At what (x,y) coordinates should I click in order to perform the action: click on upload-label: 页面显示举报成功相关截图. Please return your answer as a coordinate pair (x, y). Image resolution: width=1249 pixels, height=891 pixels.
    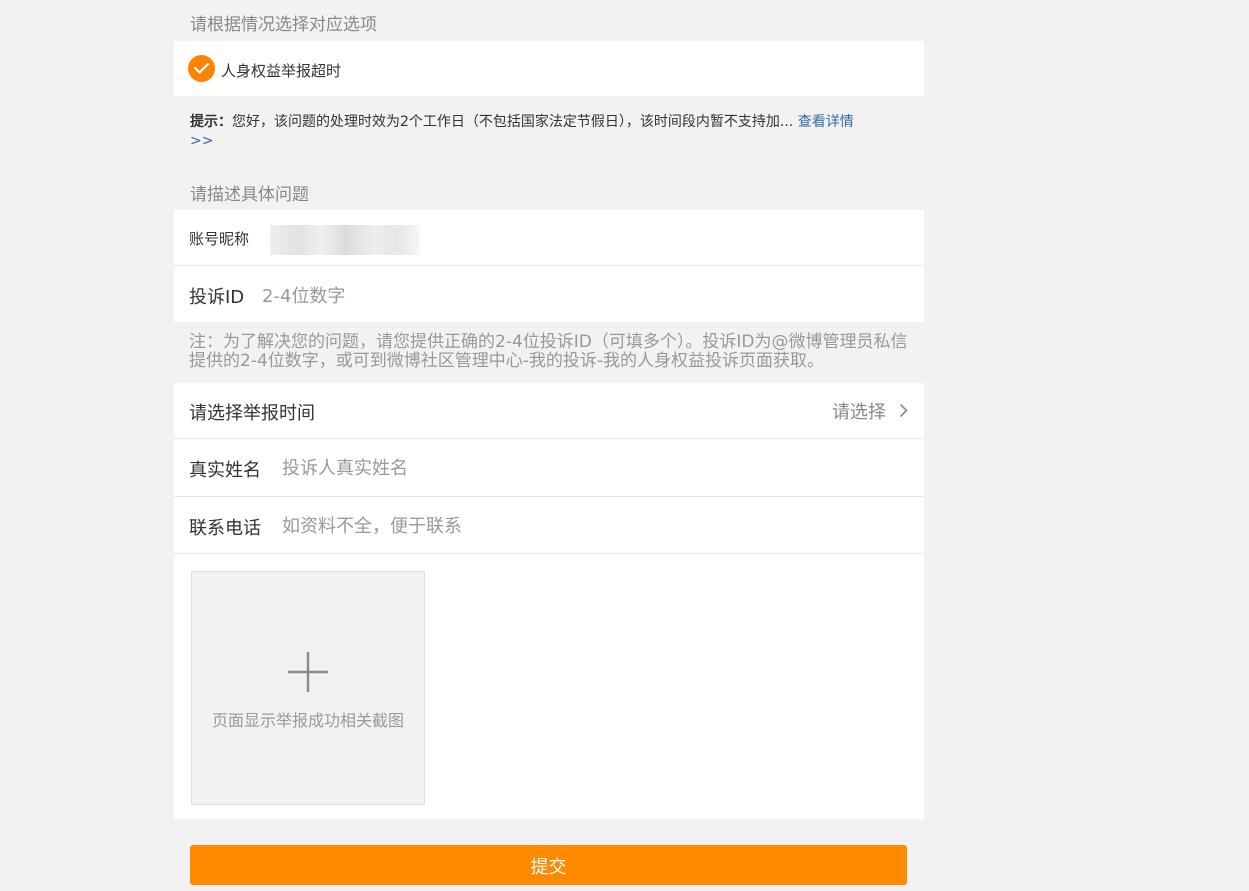
    Looking at the image, I should click on (307, 720).